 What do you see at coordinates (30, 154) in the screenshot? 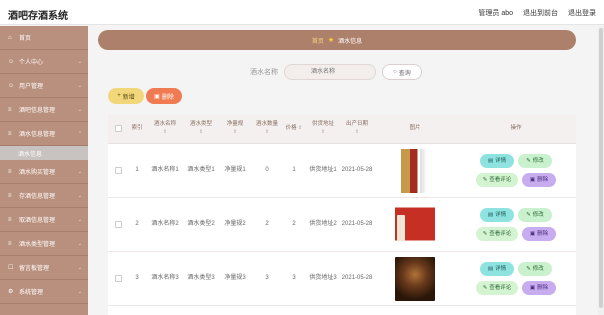
I see `sidebar-subitem-label: 酒水信息` at bounding box center [30, 154].